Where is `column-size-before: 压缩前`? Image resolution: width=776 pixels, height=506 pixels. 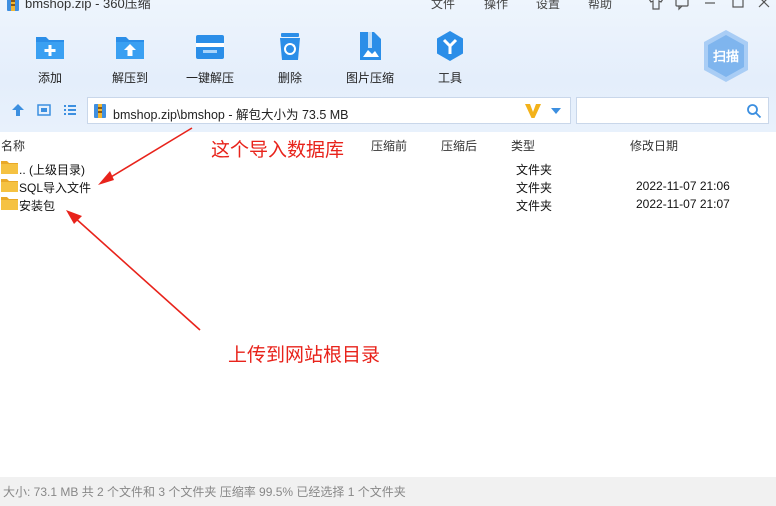
column-size-before: 压缩前 is located at coordinates (389, 145).